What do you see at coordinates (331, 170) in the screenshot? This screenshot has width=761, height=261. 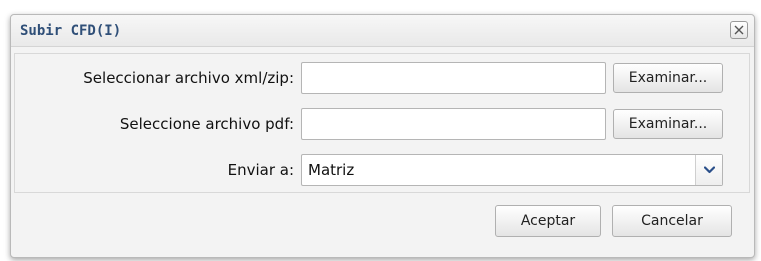 I see `send-to-value: Matriz` at bounding box center [331, 170].